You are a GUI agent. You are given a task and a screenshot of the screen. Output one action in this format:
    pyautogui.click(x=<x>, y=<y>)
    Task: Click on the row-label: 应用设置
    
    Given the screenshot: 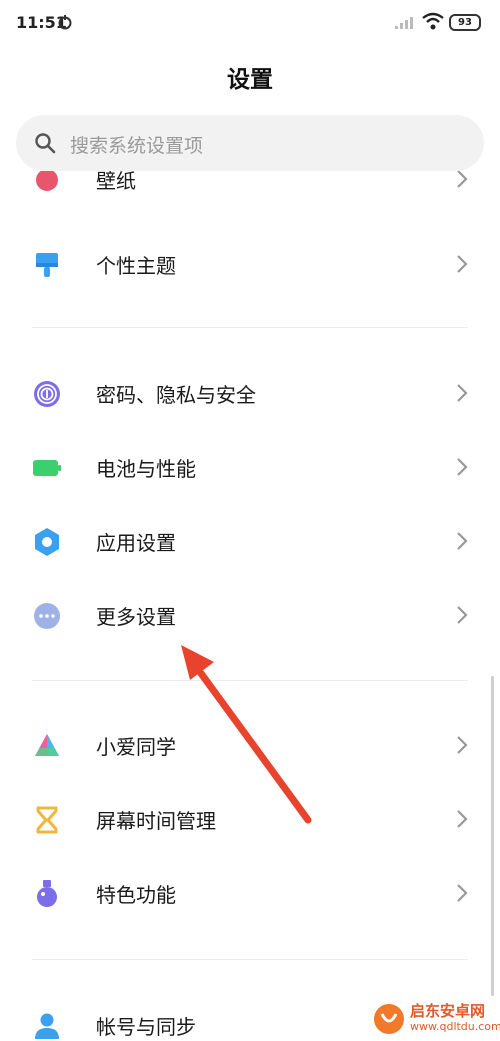 What is the action you would take?
    pyautogui.click(x=136, y=543)
    